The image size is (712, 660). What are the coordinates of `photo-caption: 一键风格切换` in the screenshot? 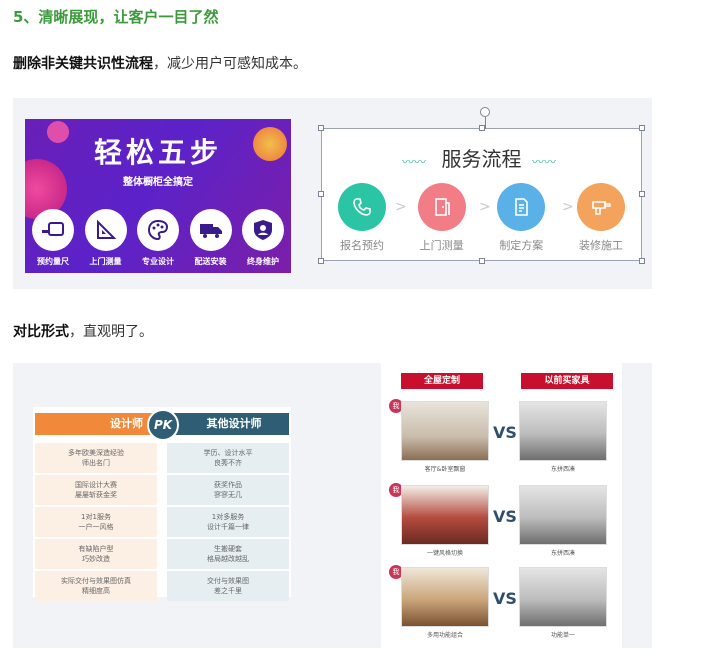 It's located at (444, 553).